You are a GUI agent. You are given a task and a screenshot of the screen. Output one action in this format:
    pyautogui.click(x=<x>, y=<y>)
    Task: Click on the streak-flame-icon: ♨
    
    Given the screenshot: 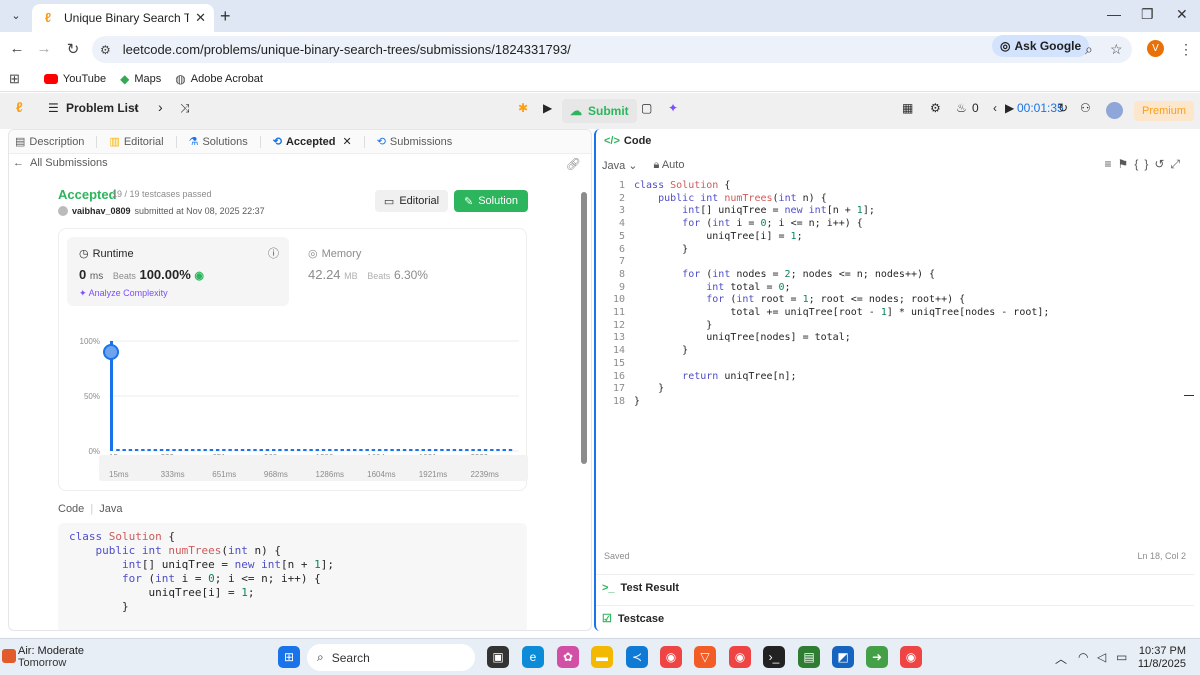 What is the action you would take?
    pyautogui.click(x=961, y=108)
    